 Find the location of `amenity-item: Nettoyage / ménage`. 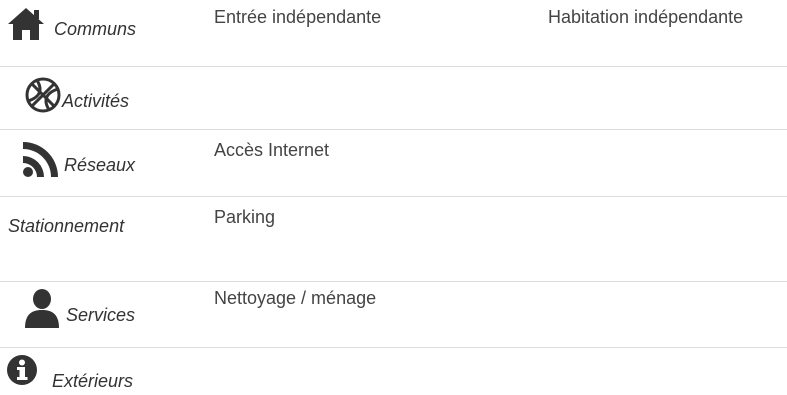

amenity-item: Nettoyage / ménage is located at coordinates (295, 298).